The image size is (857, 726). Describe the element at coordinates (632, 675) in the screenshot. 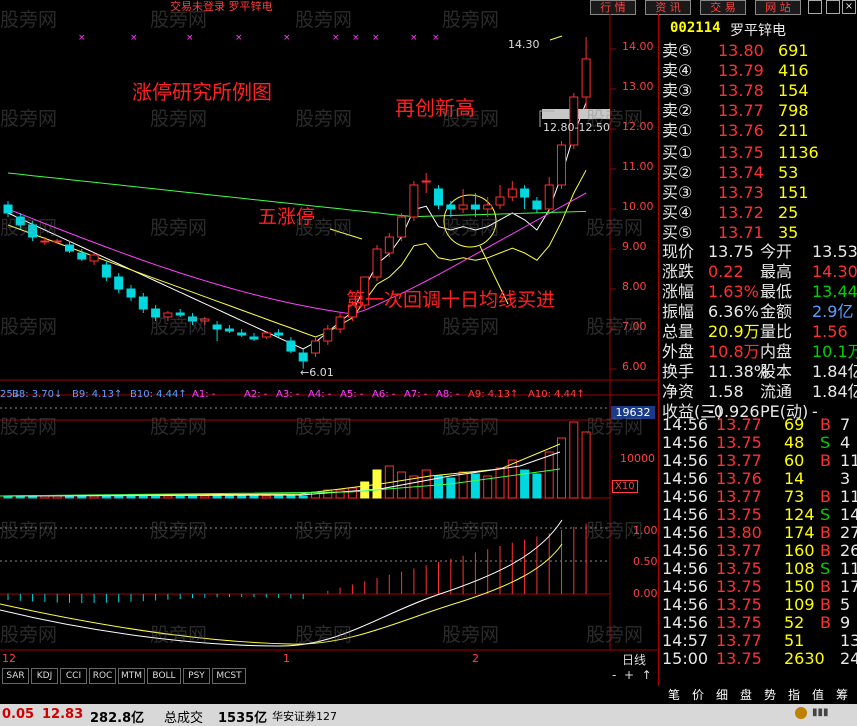

I see `zoom-controls: - + ↑` at that location.